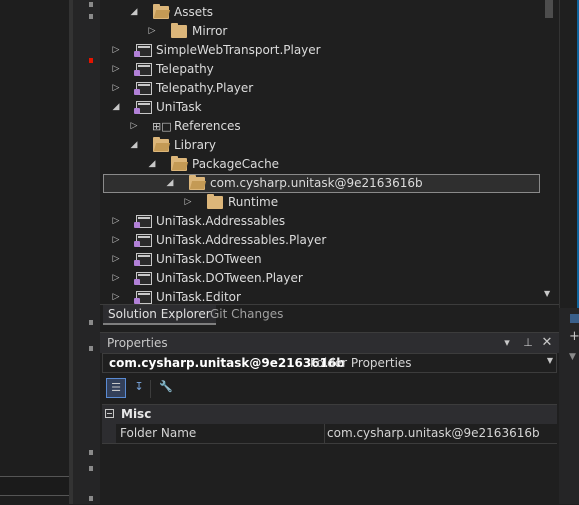 Image resolution: width=579 pixels, height=505 pixels. I want to click on category-label: Misc, so click(136, 414).